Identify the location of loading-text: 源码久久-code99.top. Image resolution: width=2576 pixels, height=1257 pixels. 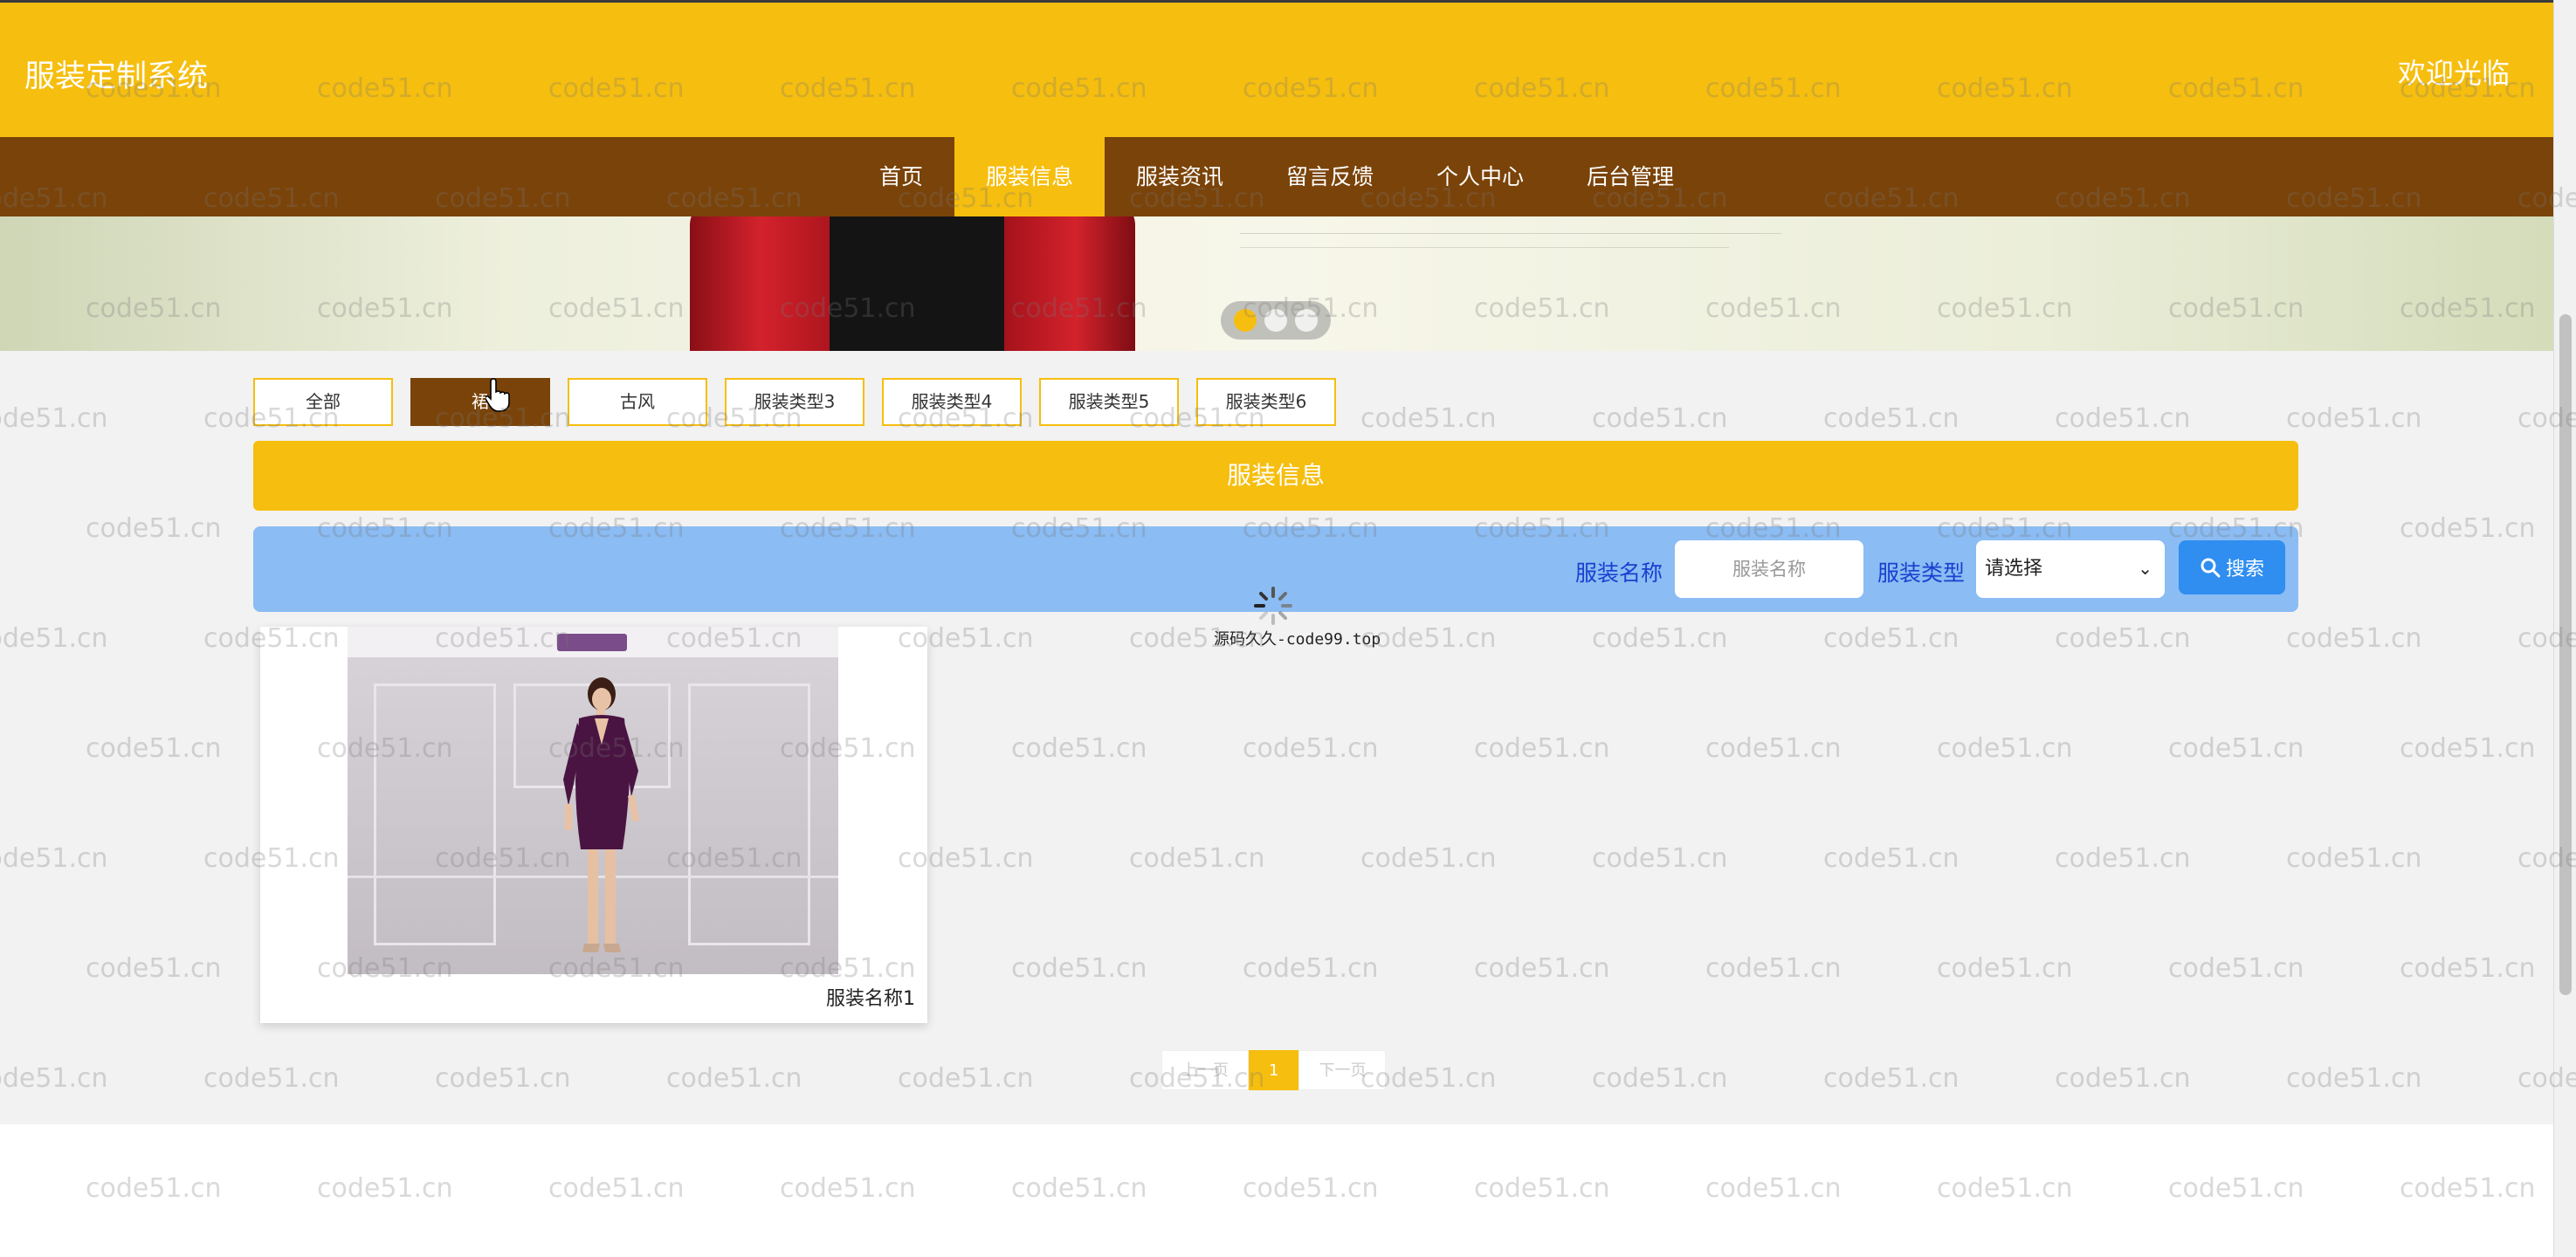
(1297, 639).